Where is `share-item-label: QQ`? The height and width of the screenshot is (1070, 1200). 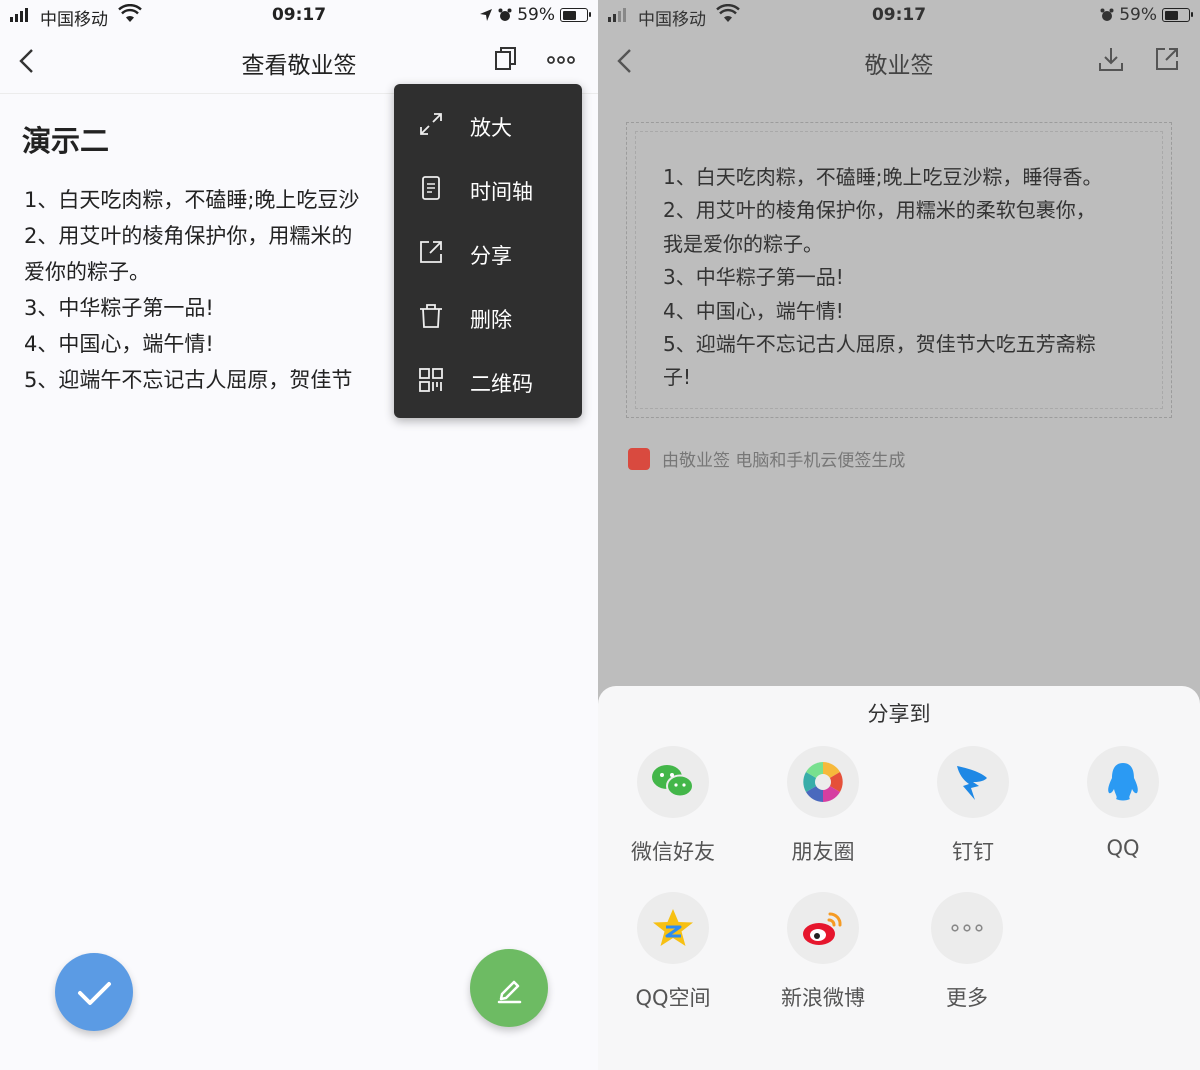 share-item-label: QQ is located at coordinates (1123, 848).